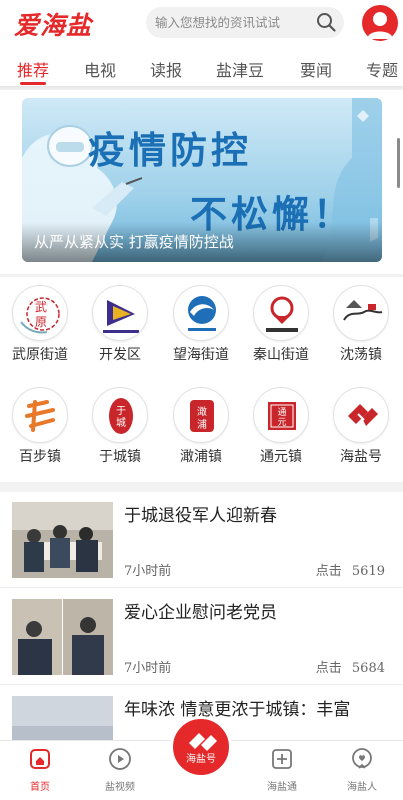  What do you see at coordinates (362, 758) in the screenshot?
I see `chat-bubble-icon` at bounding box center [362, 758].